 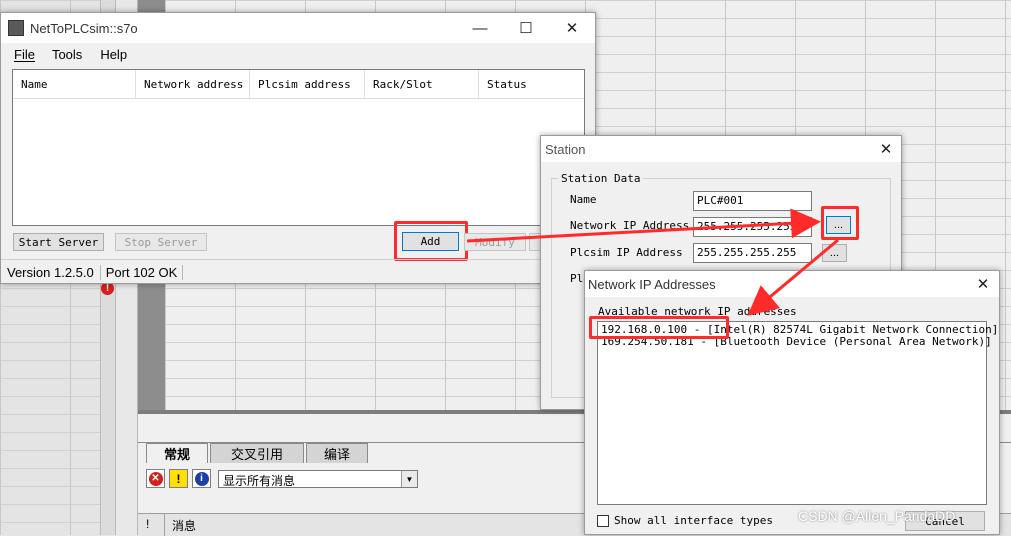 What do you see at coordinates (601, 178) in the screenshot?
I see `group-label: Station Data` at bounding box center [601, 178].